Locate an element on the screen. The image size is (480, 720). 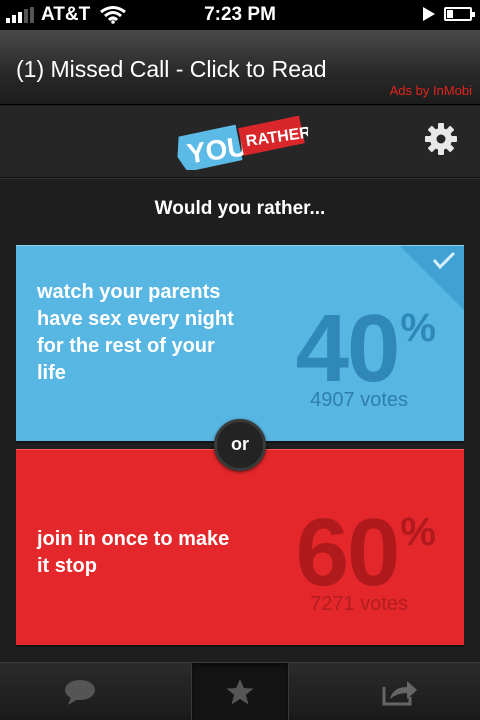
tab-share is located at coordinates (400, 691).